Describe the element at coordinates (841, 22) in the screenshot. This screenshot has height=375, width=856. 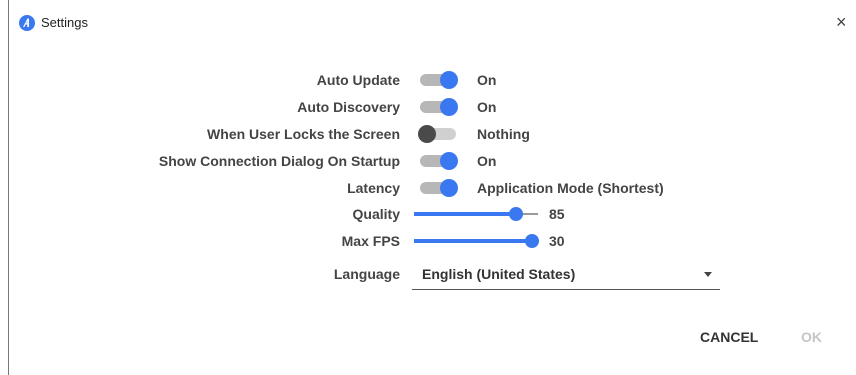
I see `close-icon: ×` at that location.